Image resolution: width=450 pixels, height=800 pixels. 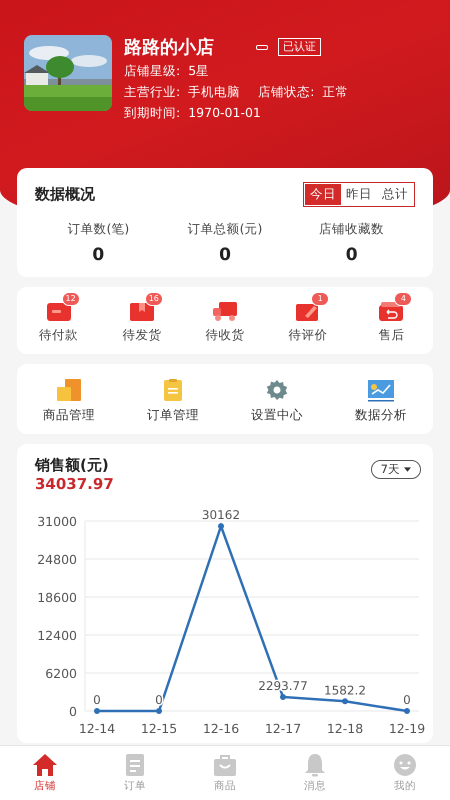 I want to click on info-label: 到期时间:, so click(x=152, y=113).